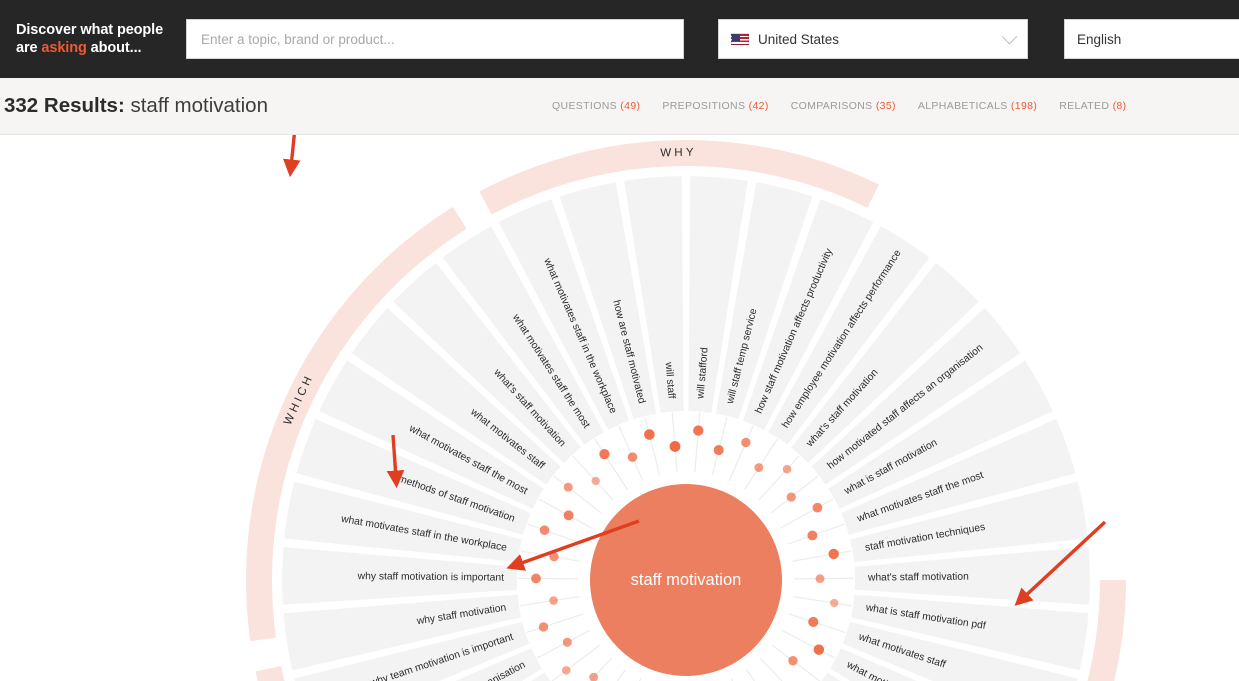 The height and width of the screenshot is (681, 1239). Describe the element at coordinates (740, 39) in the screenshot. I see `us-flag-icon` at that location.